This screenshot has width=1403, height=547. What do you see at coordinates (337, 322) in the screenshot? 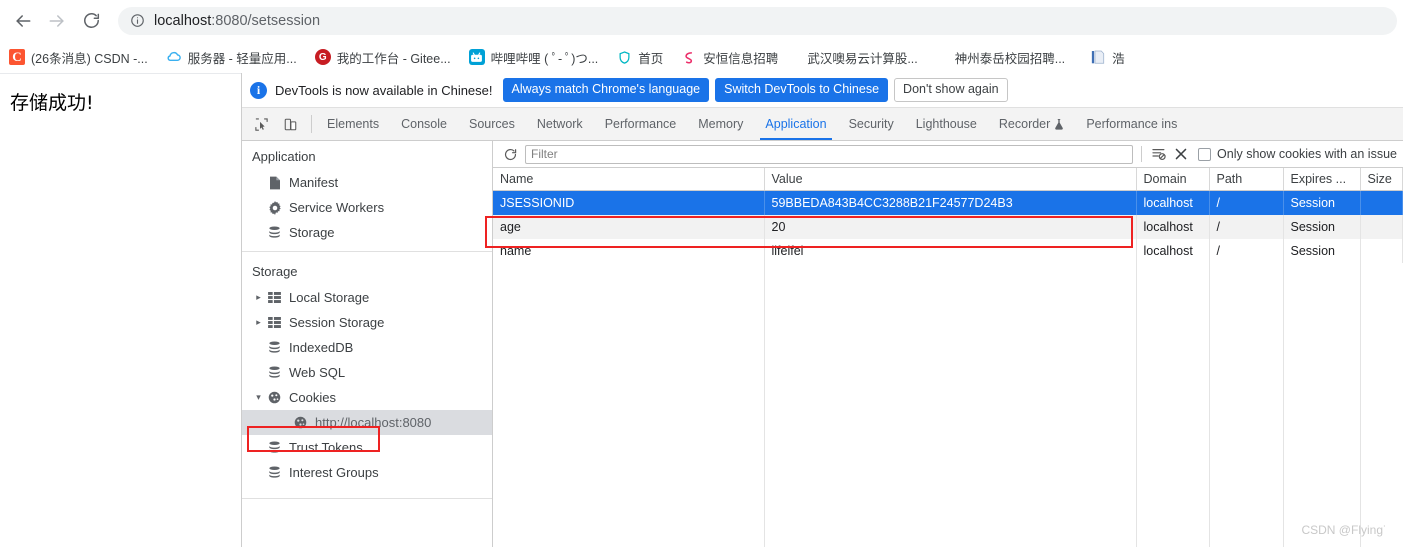
I see `sidebar-item-label: Session Storage` at bounding box center [337, 322].